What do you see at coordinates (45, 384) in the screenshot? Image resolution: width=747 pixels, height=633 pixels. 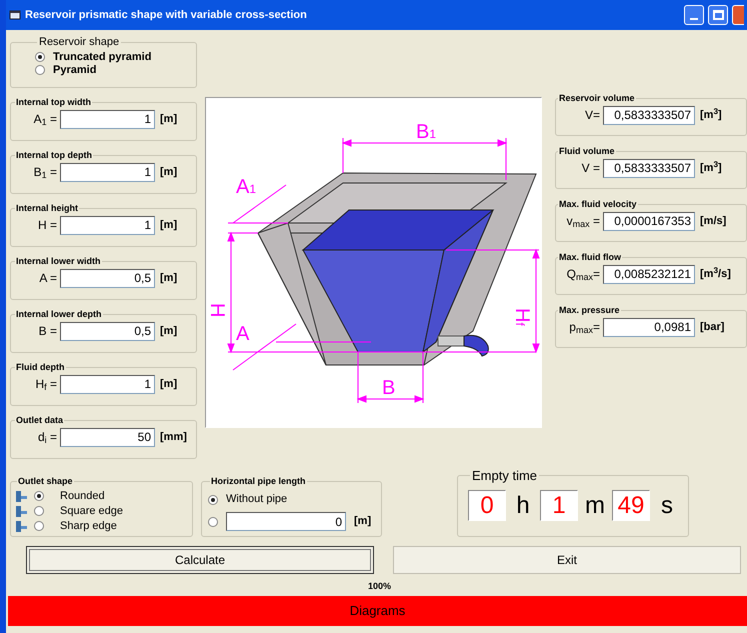 I see `symbol-label: H$_{f}$ =` at bounding box center [45, 384].